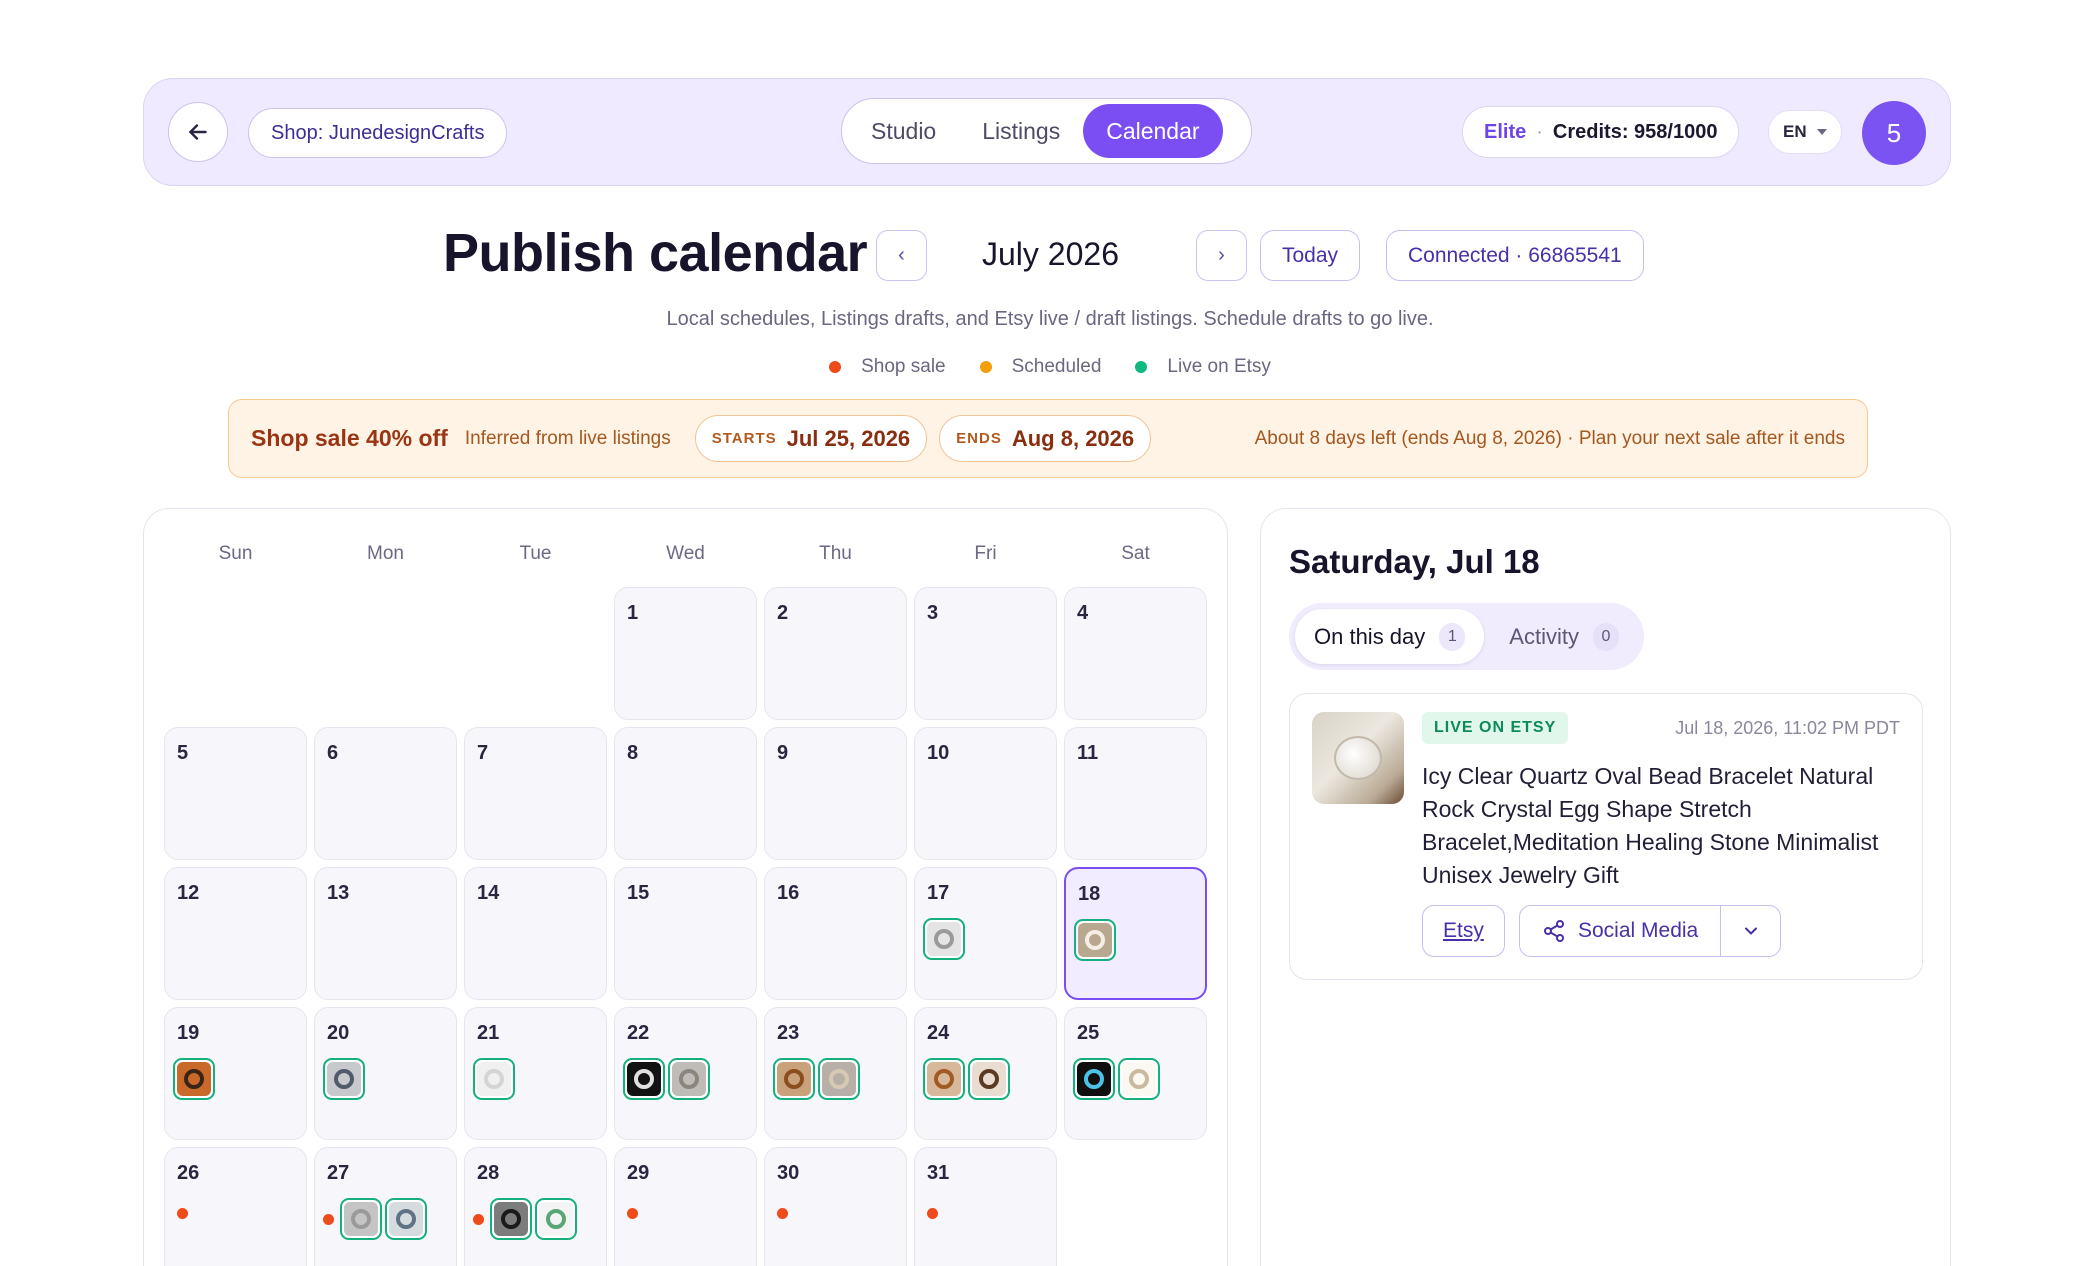 This screenshot has height=1266, width=2100. I want to click on social-media-button: Social Media, so click(1620, 931).